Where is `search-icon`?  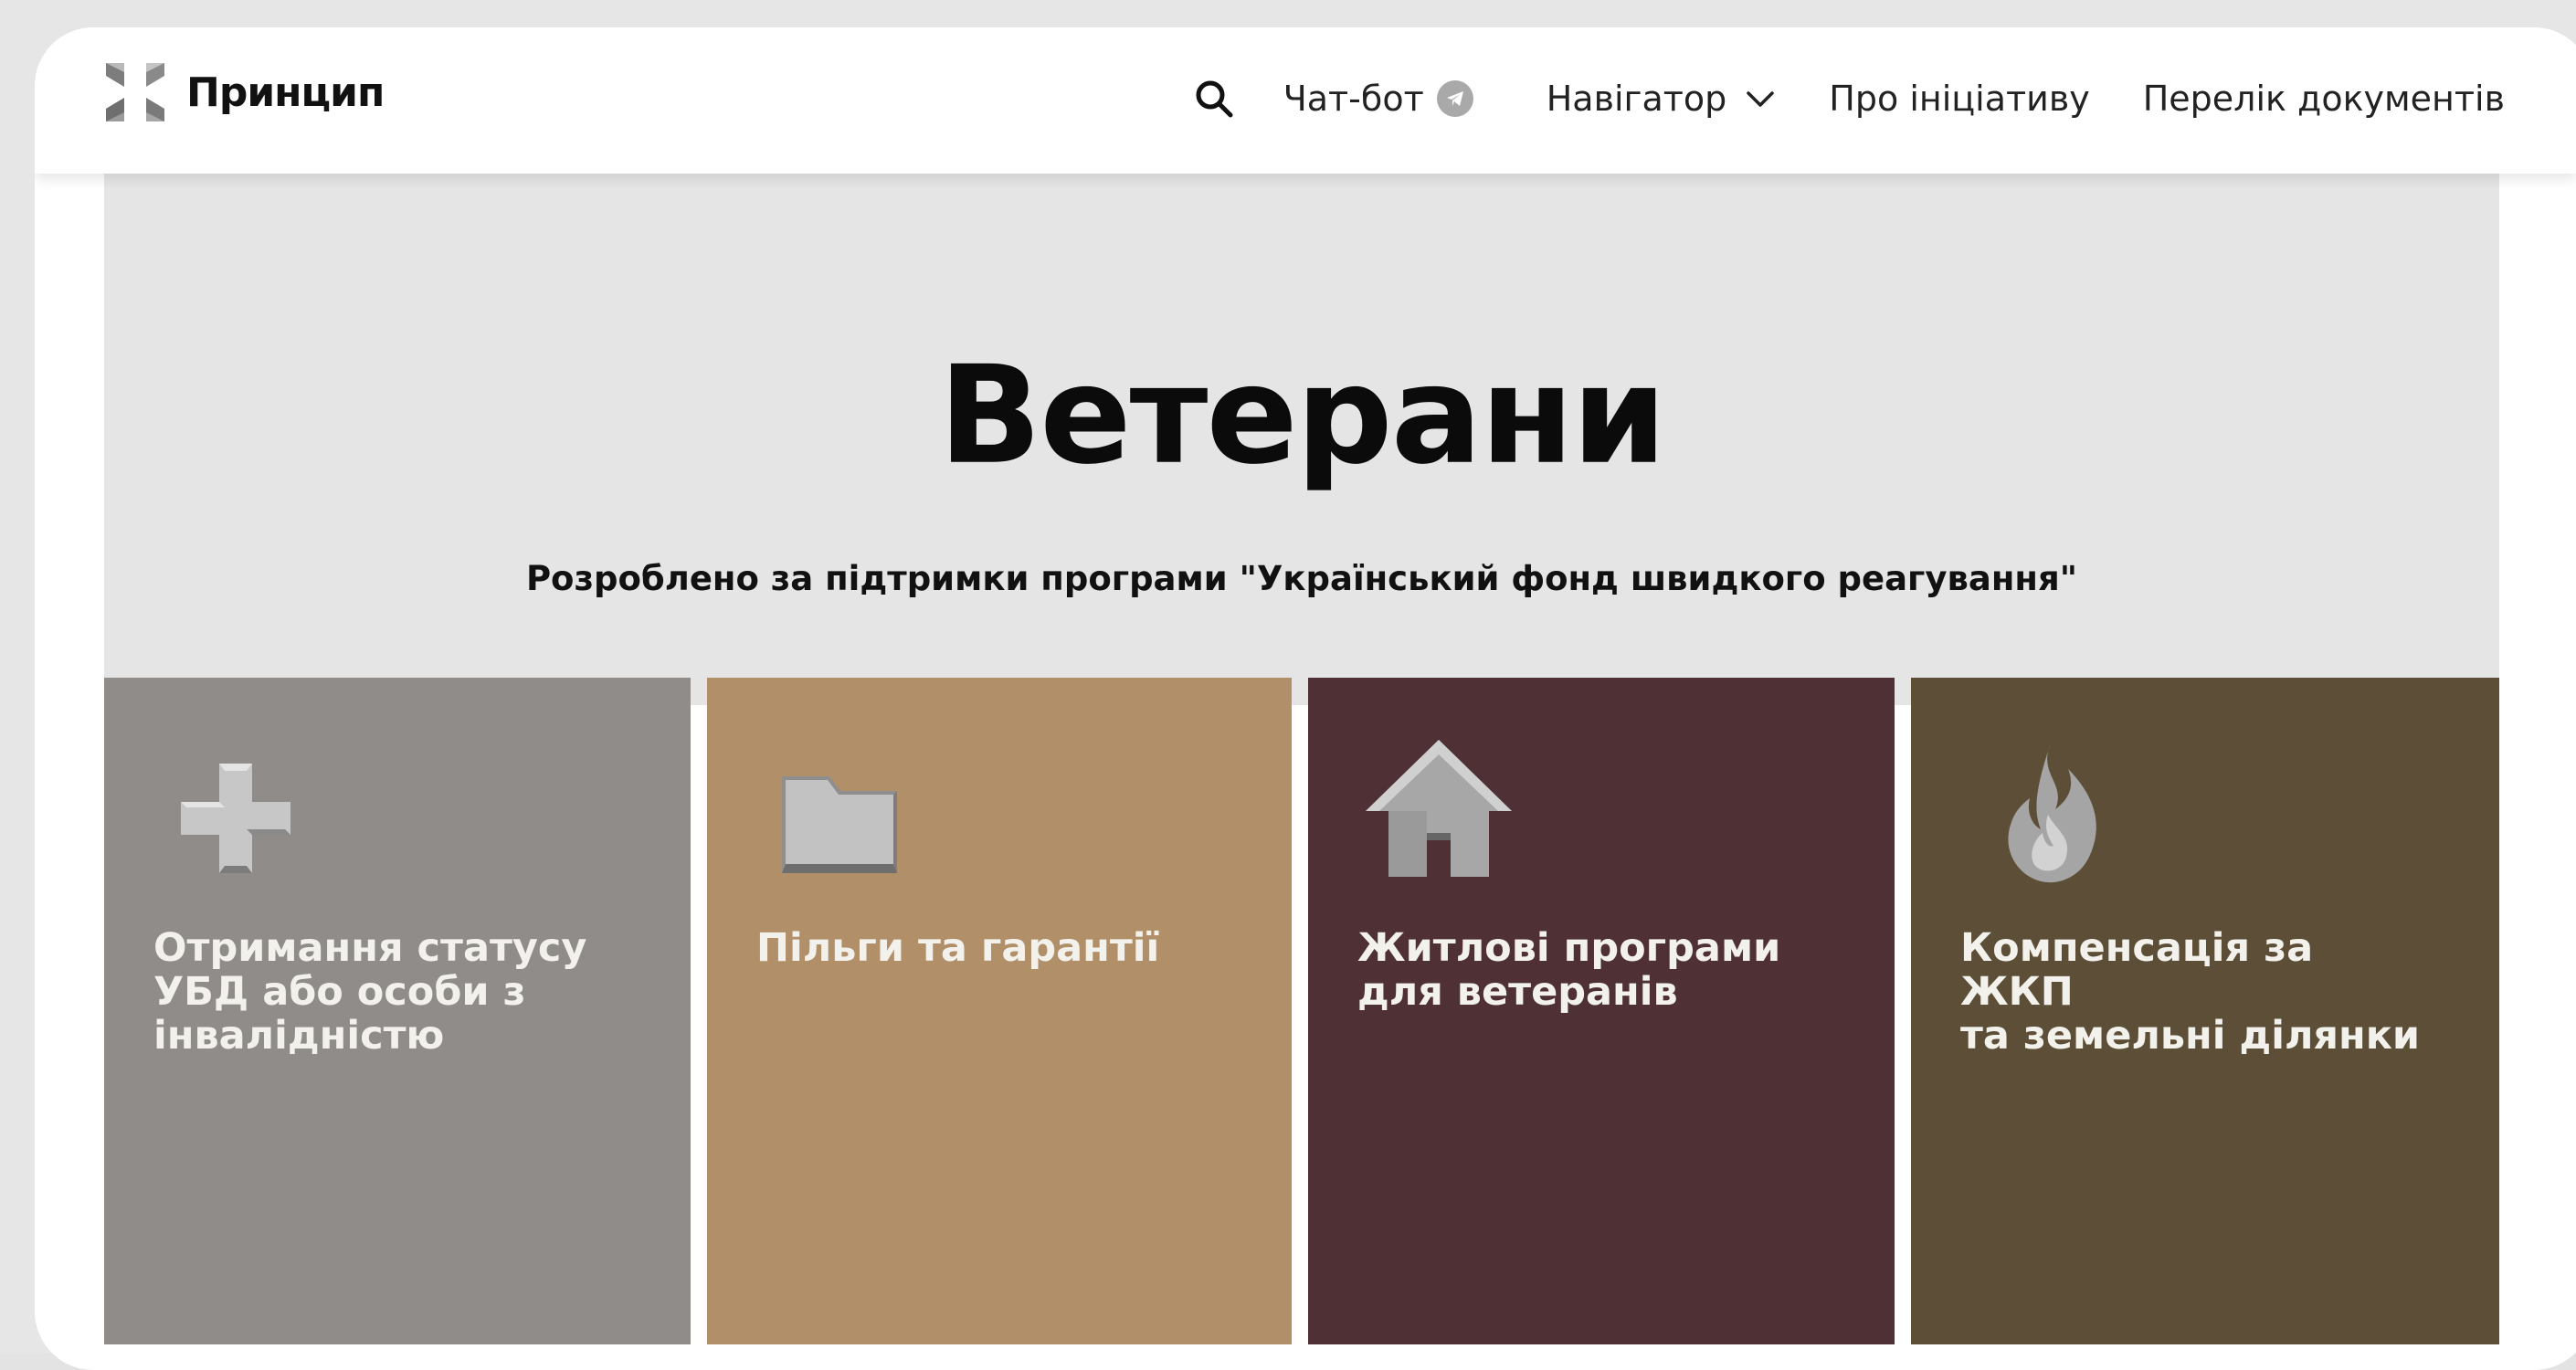
search-icon is located at coordinates (1214, 99).